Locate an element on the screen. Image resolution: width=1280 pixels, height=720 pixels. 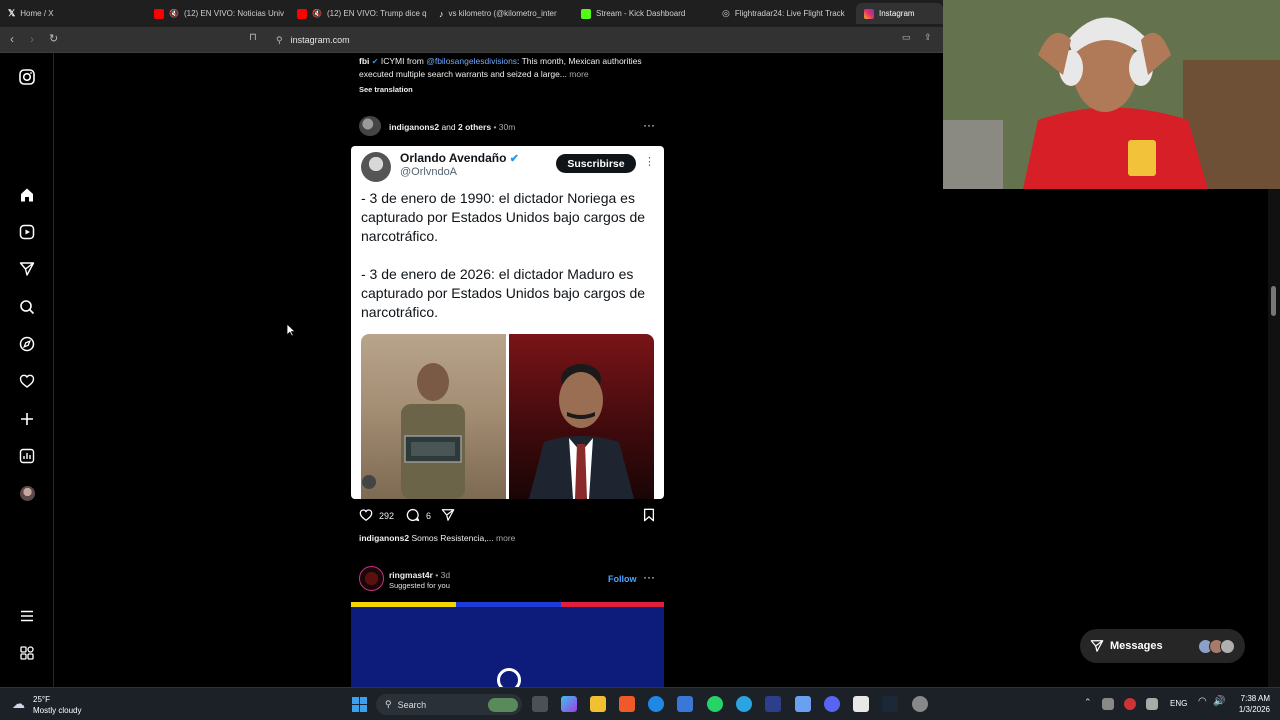
input-language: ENG is located at coordinates (1178, 703).